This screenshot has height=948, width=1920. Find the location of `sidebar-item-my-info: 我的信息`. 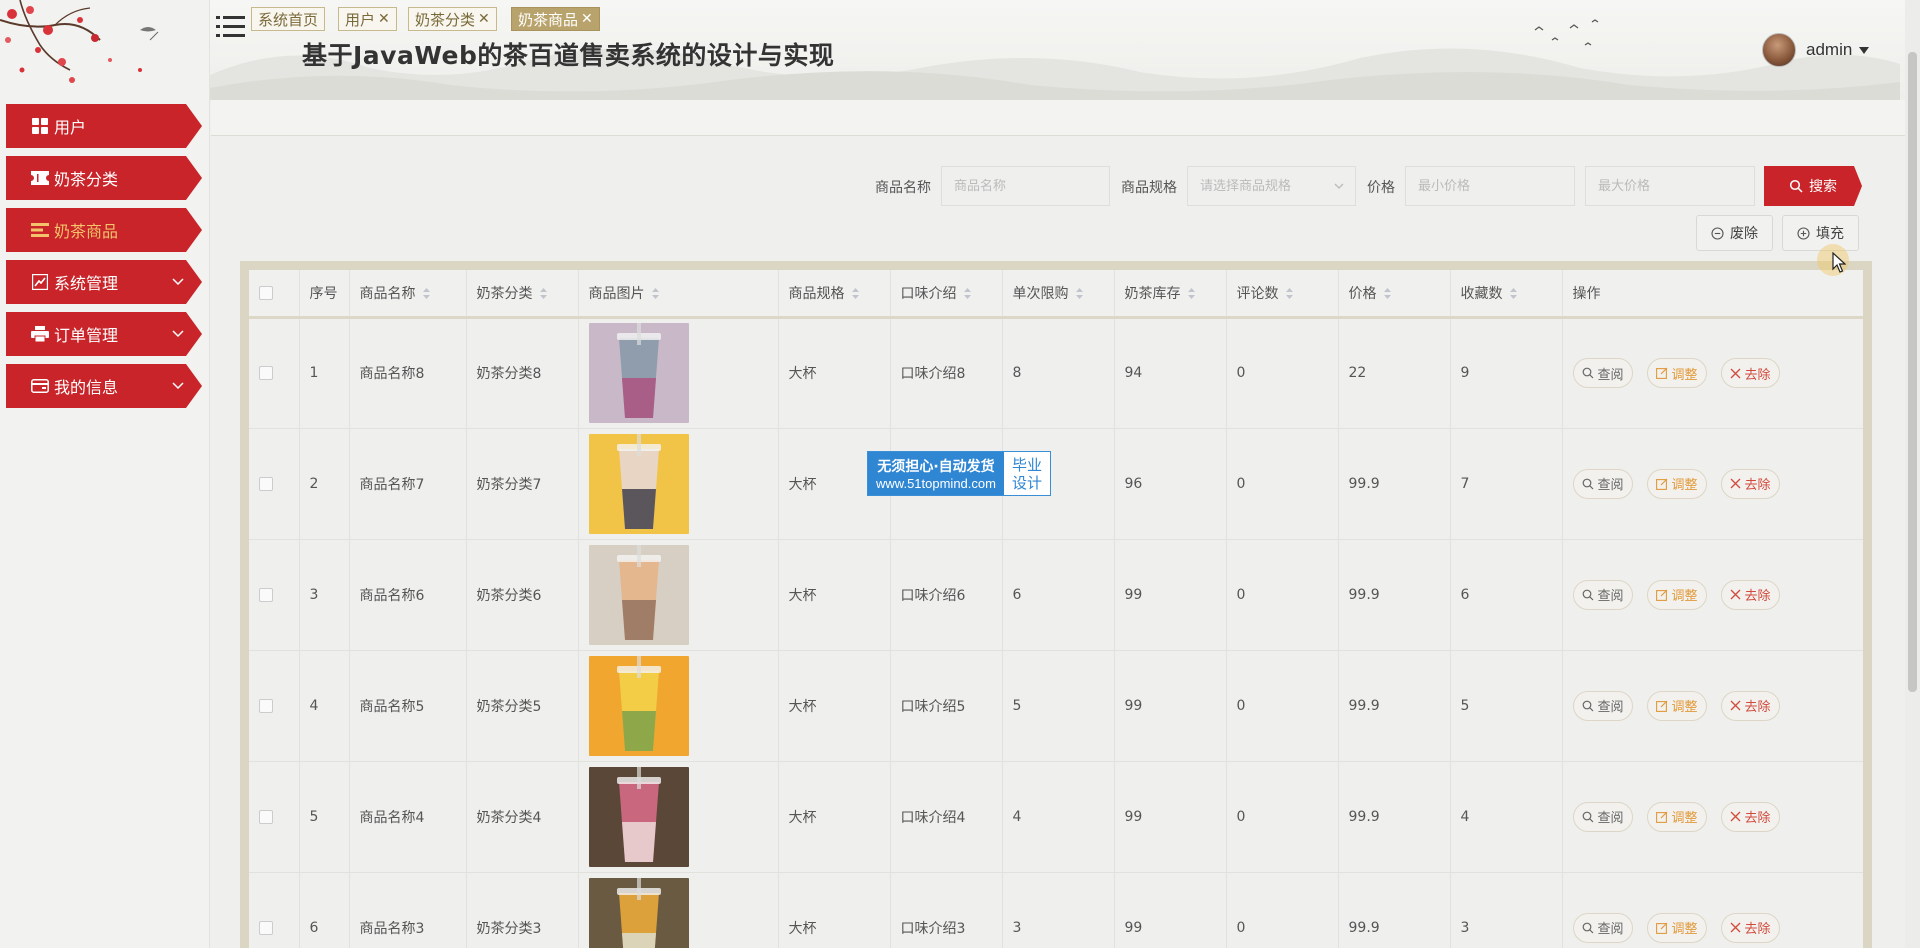

sidebar-item-my-info: 我的信息 is located at coordinates (104, 386).